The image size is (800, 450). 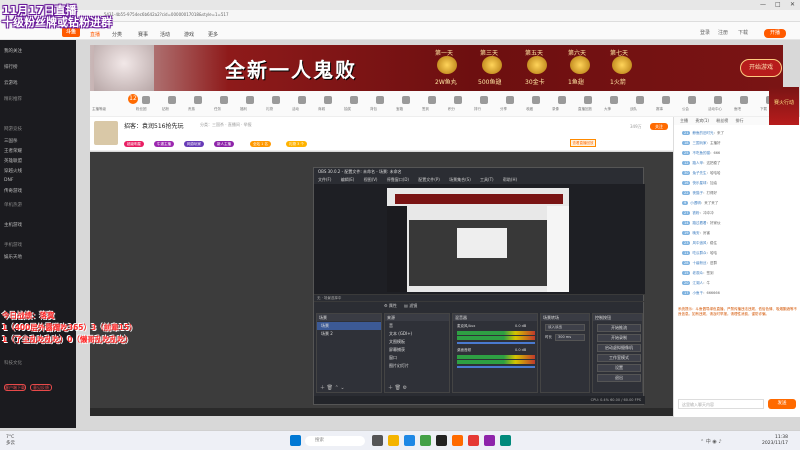 I want to click on replay-badge: 查看直播回放, so click(x=583, y=143).